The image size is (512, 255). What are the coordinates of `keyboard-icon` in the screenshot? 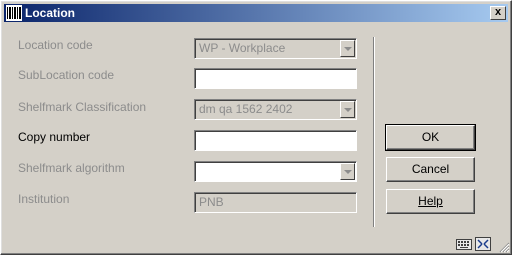 It's located at (464, 244).